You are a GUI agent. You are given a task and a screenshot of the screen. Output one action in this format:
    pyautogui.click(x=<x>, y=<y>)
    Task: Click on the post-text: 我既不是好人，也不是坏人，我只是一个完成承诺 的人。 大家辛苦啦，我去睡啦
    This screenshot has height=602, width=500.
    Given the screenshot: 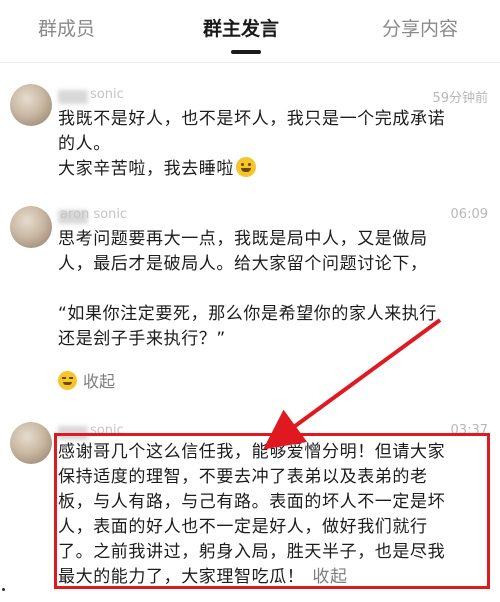 What is the action you would take?
    pyautogui.click(x=252, y=144)
    